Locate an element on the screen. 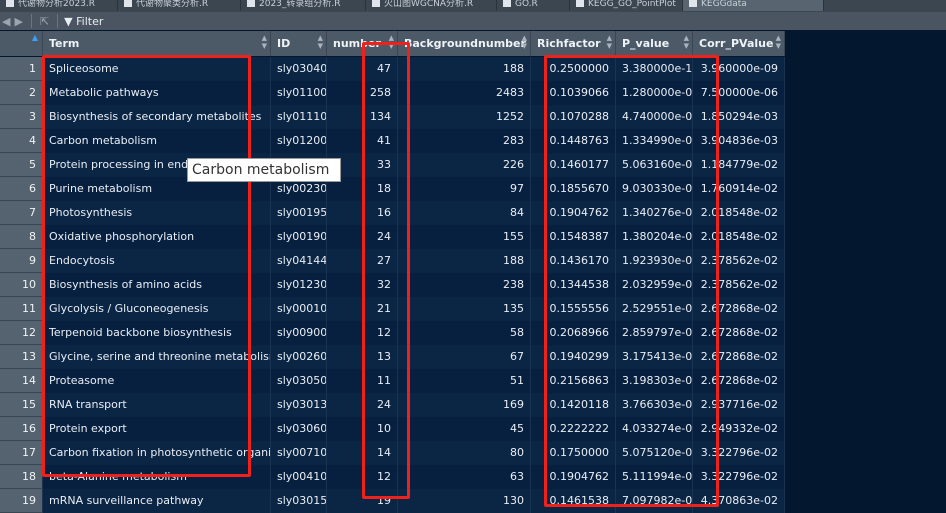  cell-richfactor: 0.1555556 is located at coordinates (573, 309).